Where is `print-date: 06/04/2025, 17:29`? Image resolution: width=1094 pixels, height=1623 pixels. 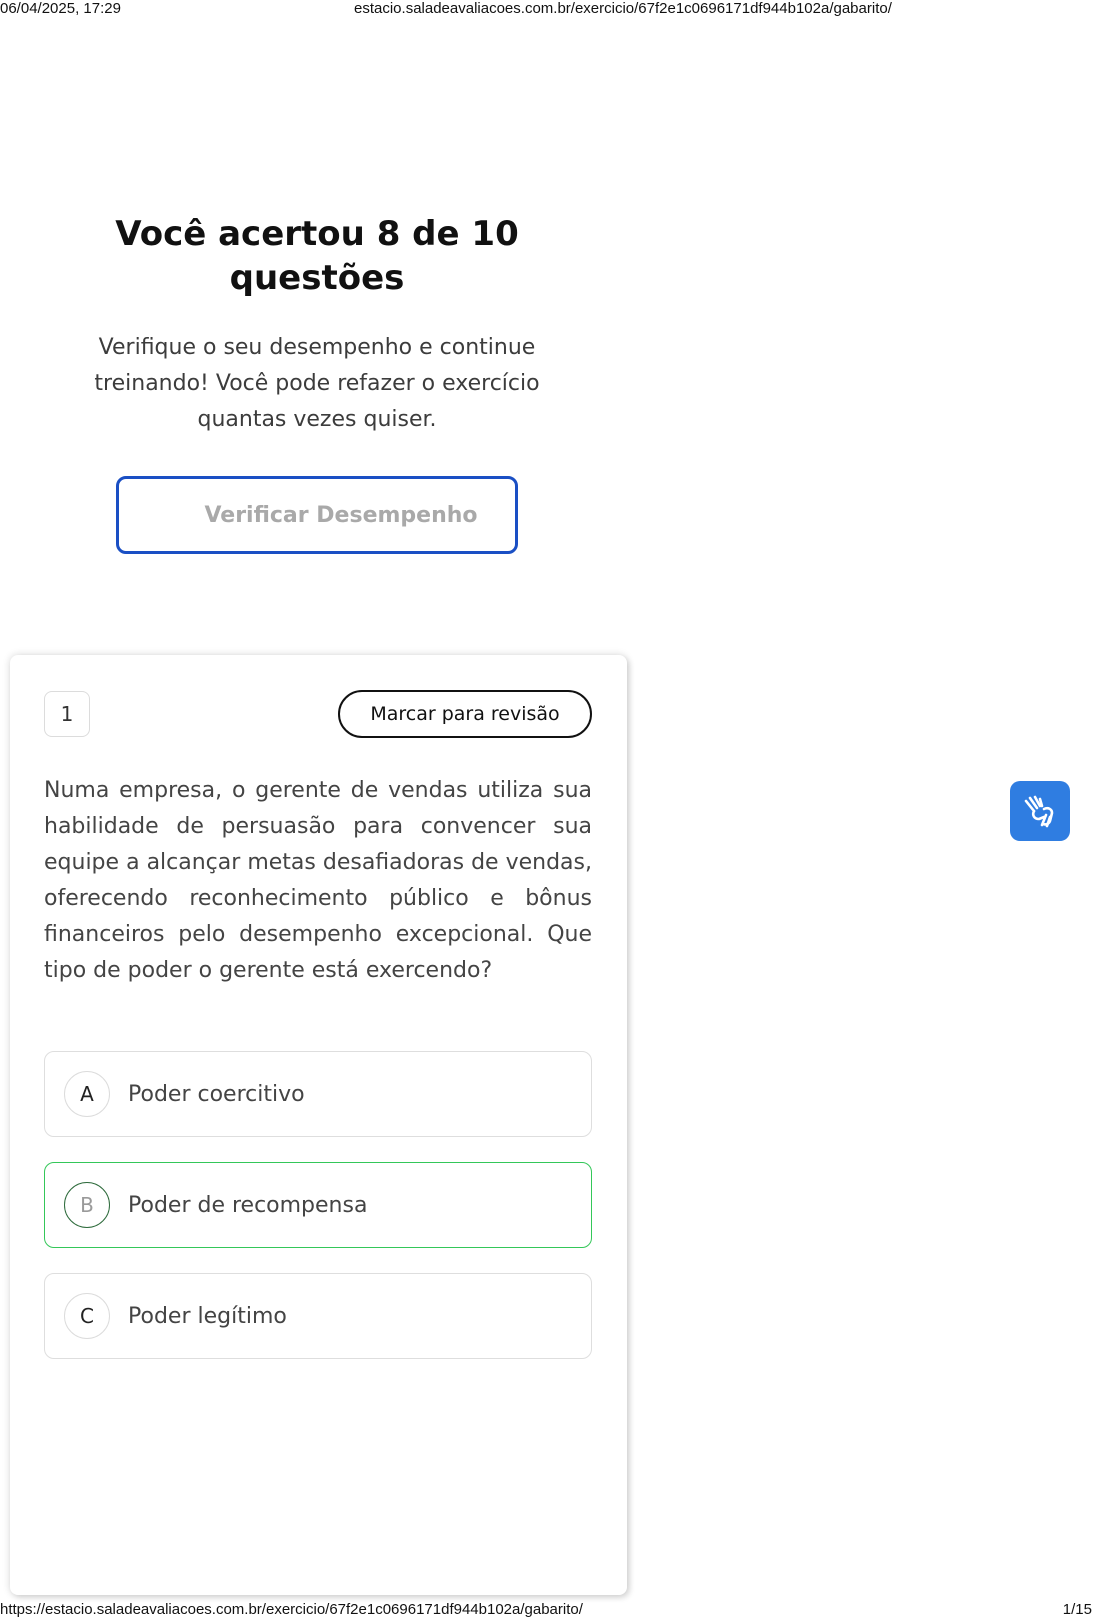
print-date: 06/04/2025, 17:29 is located at coordinates (60, 8).